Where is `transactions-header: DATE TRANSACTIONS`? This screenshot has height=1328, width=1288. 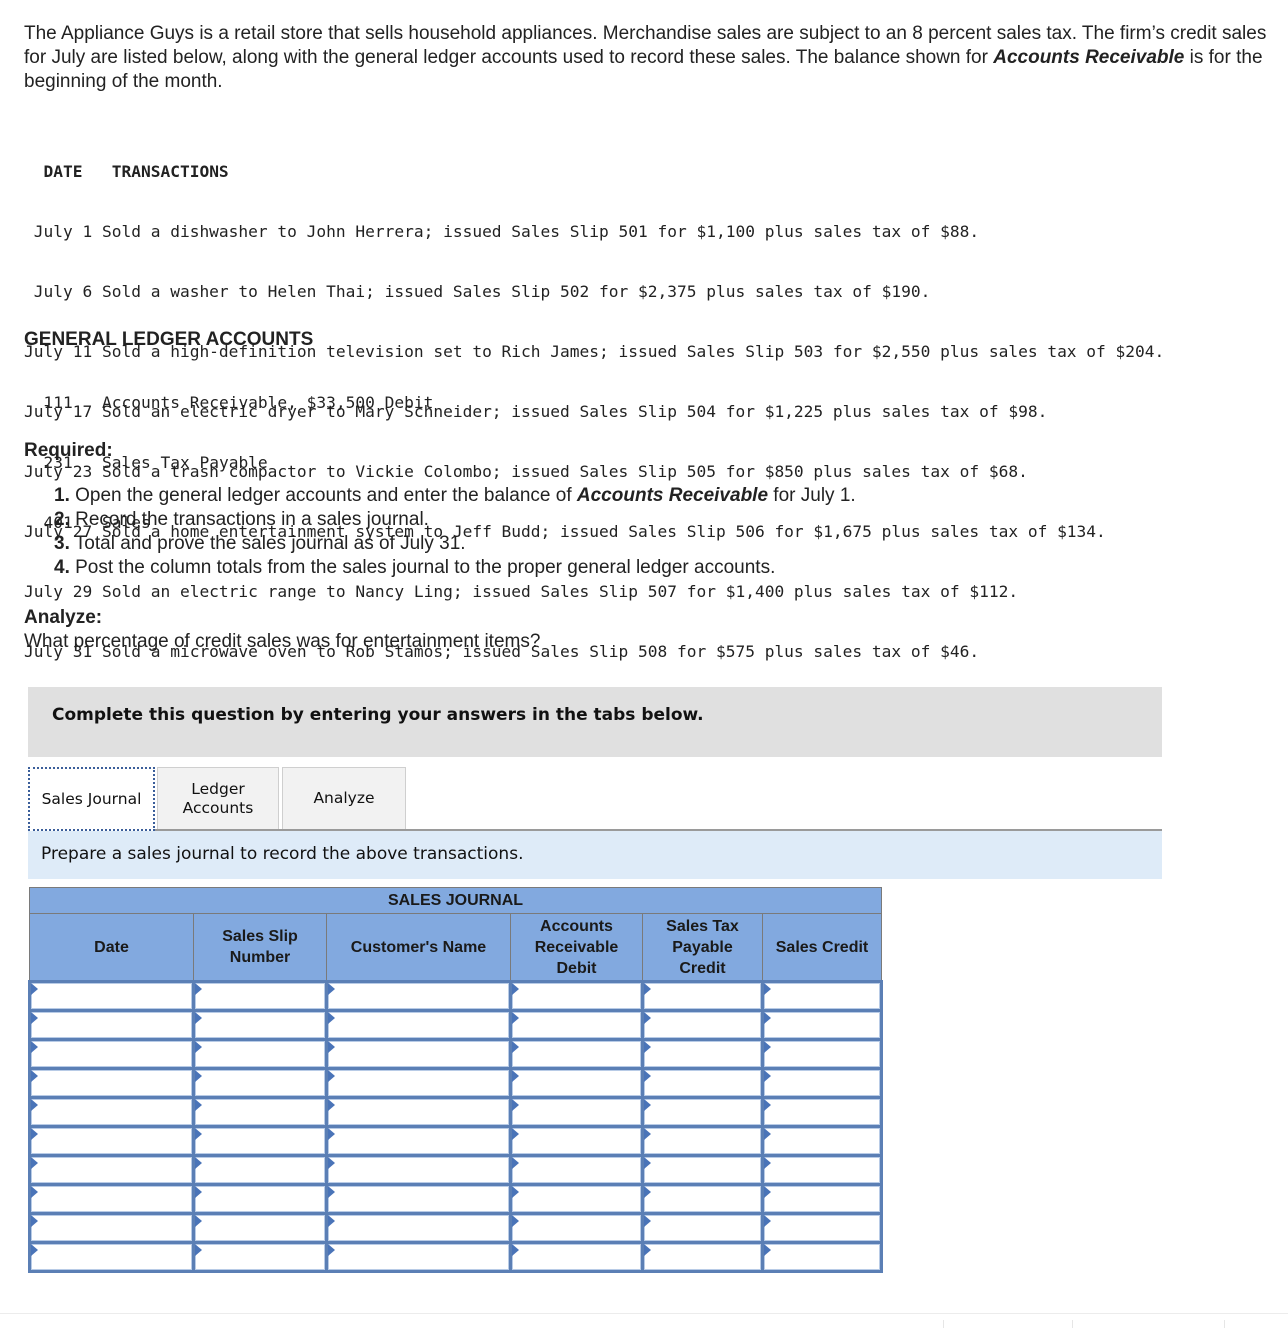 transactions-header: DATE TRANSACTIONS is located at coordinates (594, 172).